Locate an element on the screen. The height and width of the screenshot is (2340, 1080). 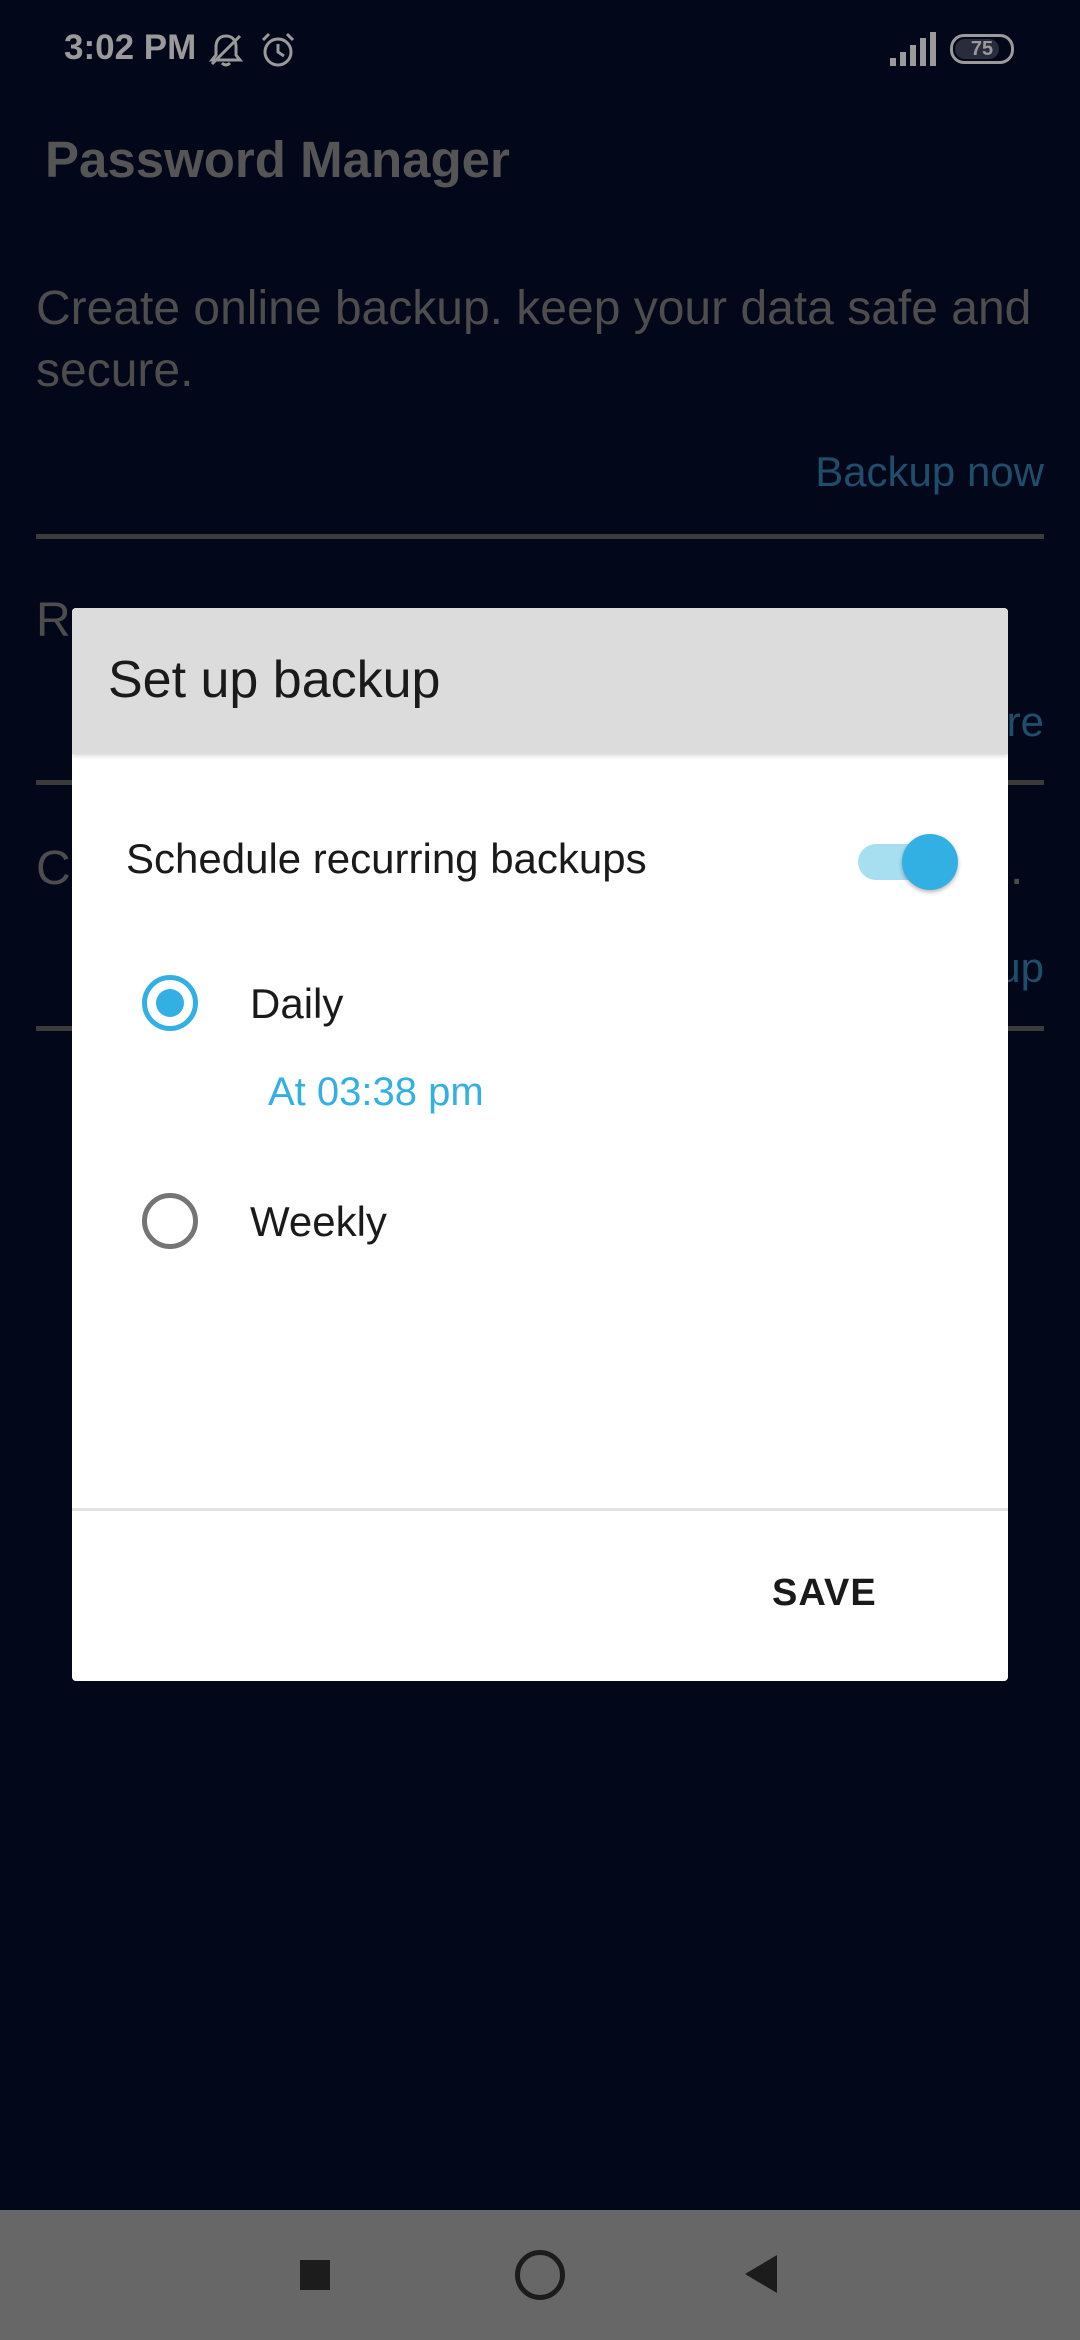
restore-description: R is located at coordinates (53, 620).